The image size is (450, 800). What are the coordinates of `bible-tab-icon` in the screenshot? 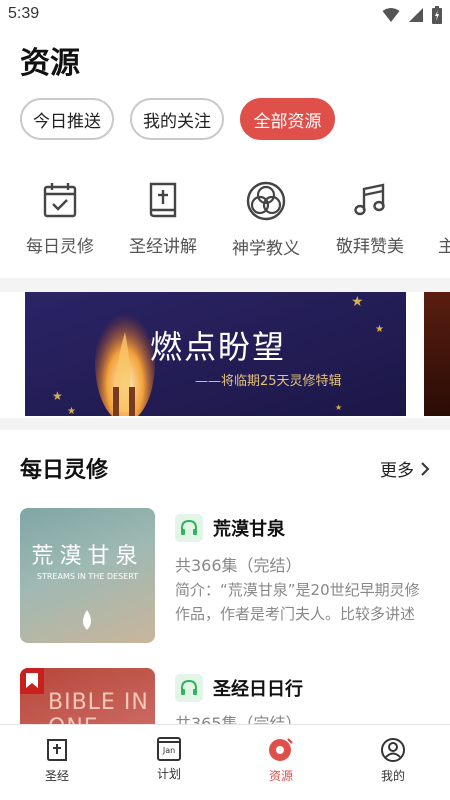 It's located at (57, 750).